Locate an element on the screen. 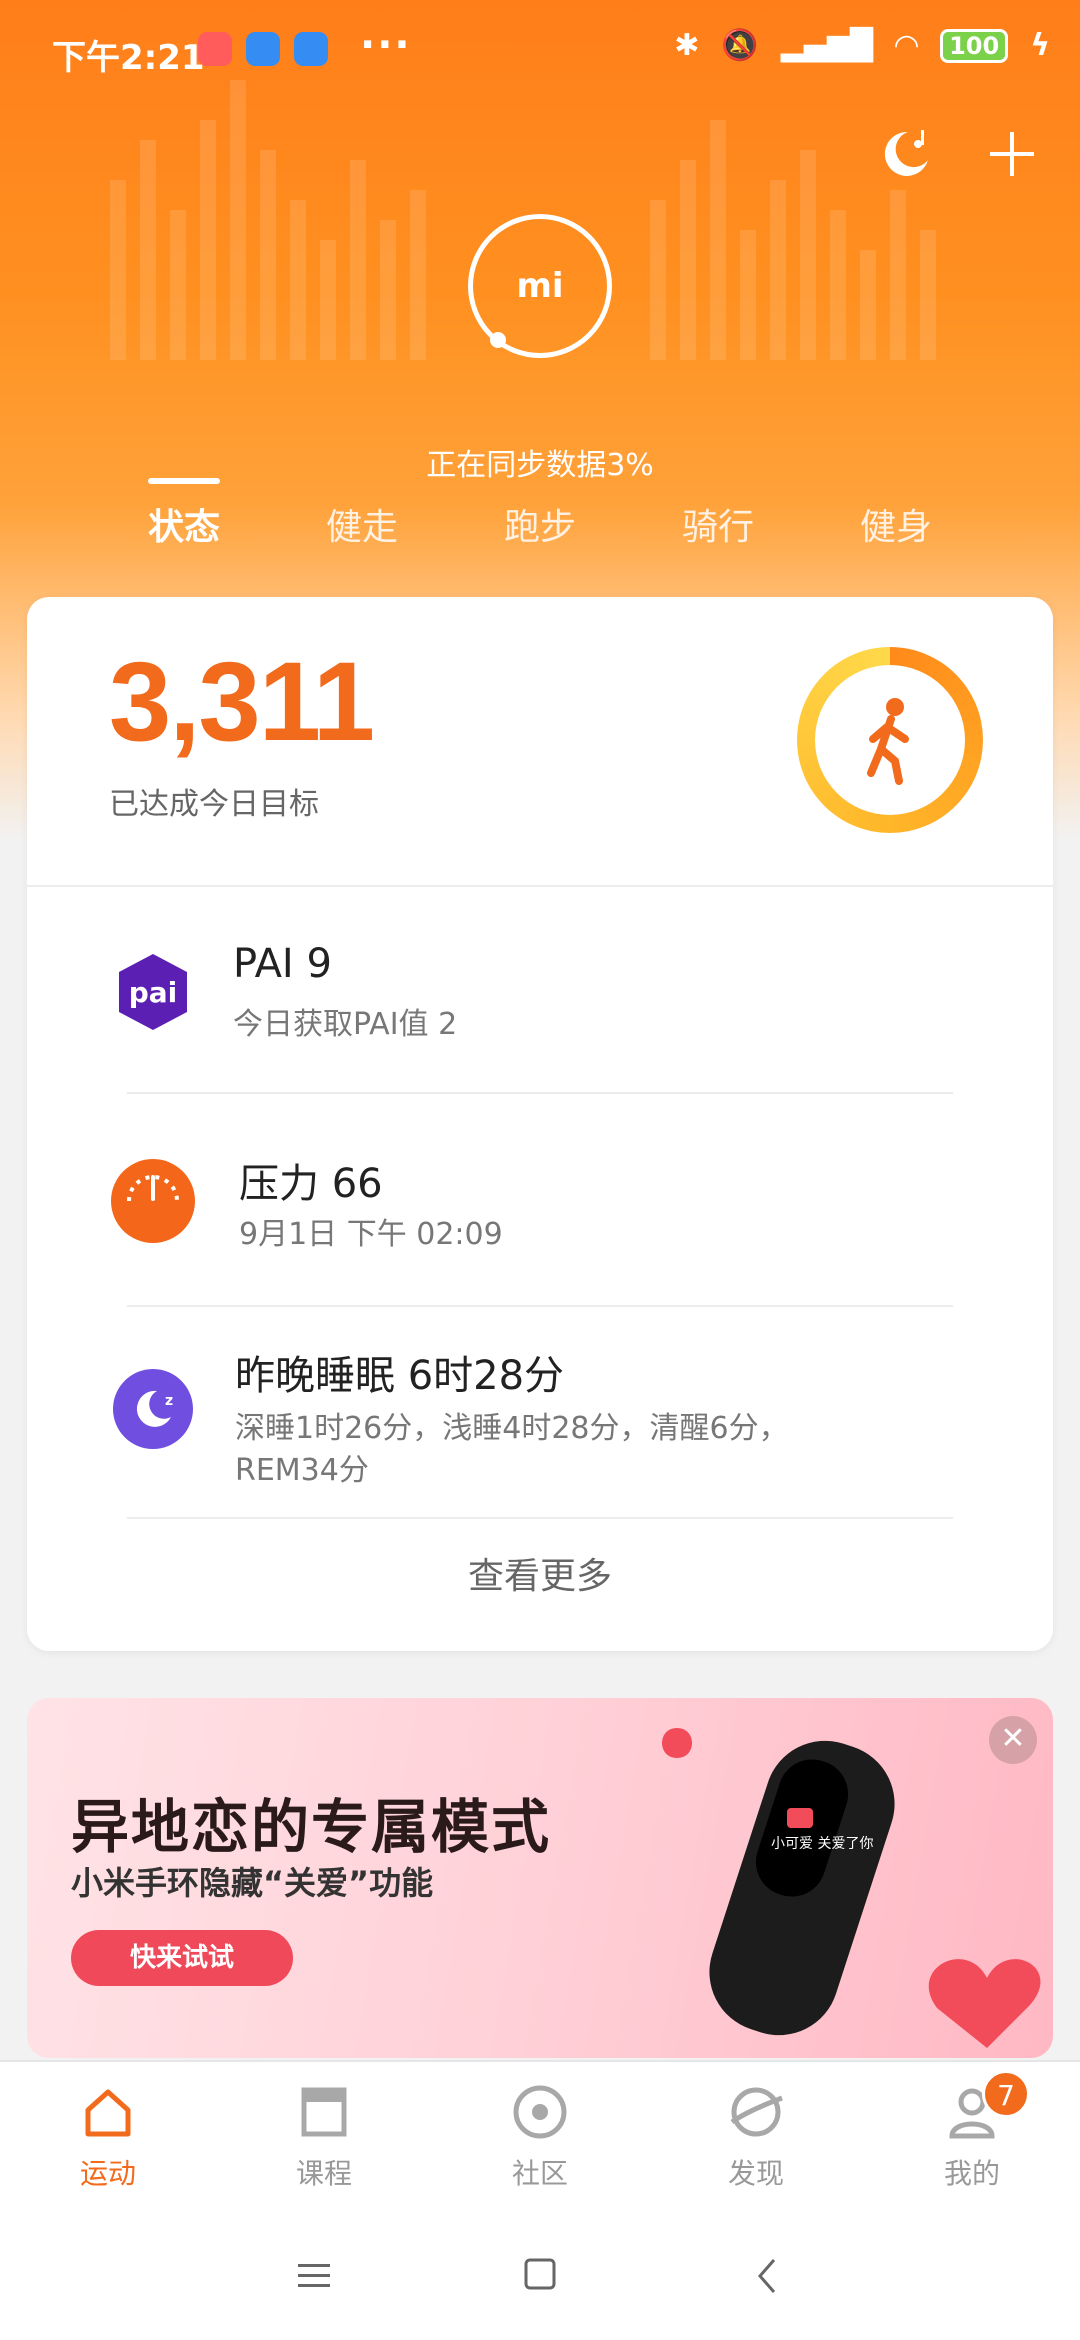 This screenshot has height=2340, width=1080. sleep-subtitle: 深睡1时26分，浅睡4时28分，清醒6分， is located at coordinates (512, 1428).